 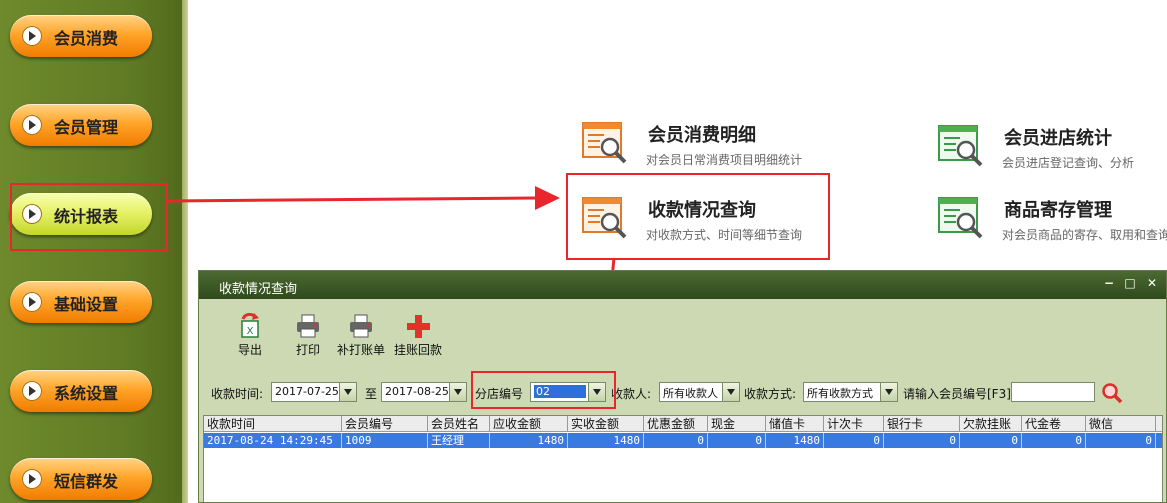 I want to click on feature-title: 会员消费明细, so click(x=702, y=135).